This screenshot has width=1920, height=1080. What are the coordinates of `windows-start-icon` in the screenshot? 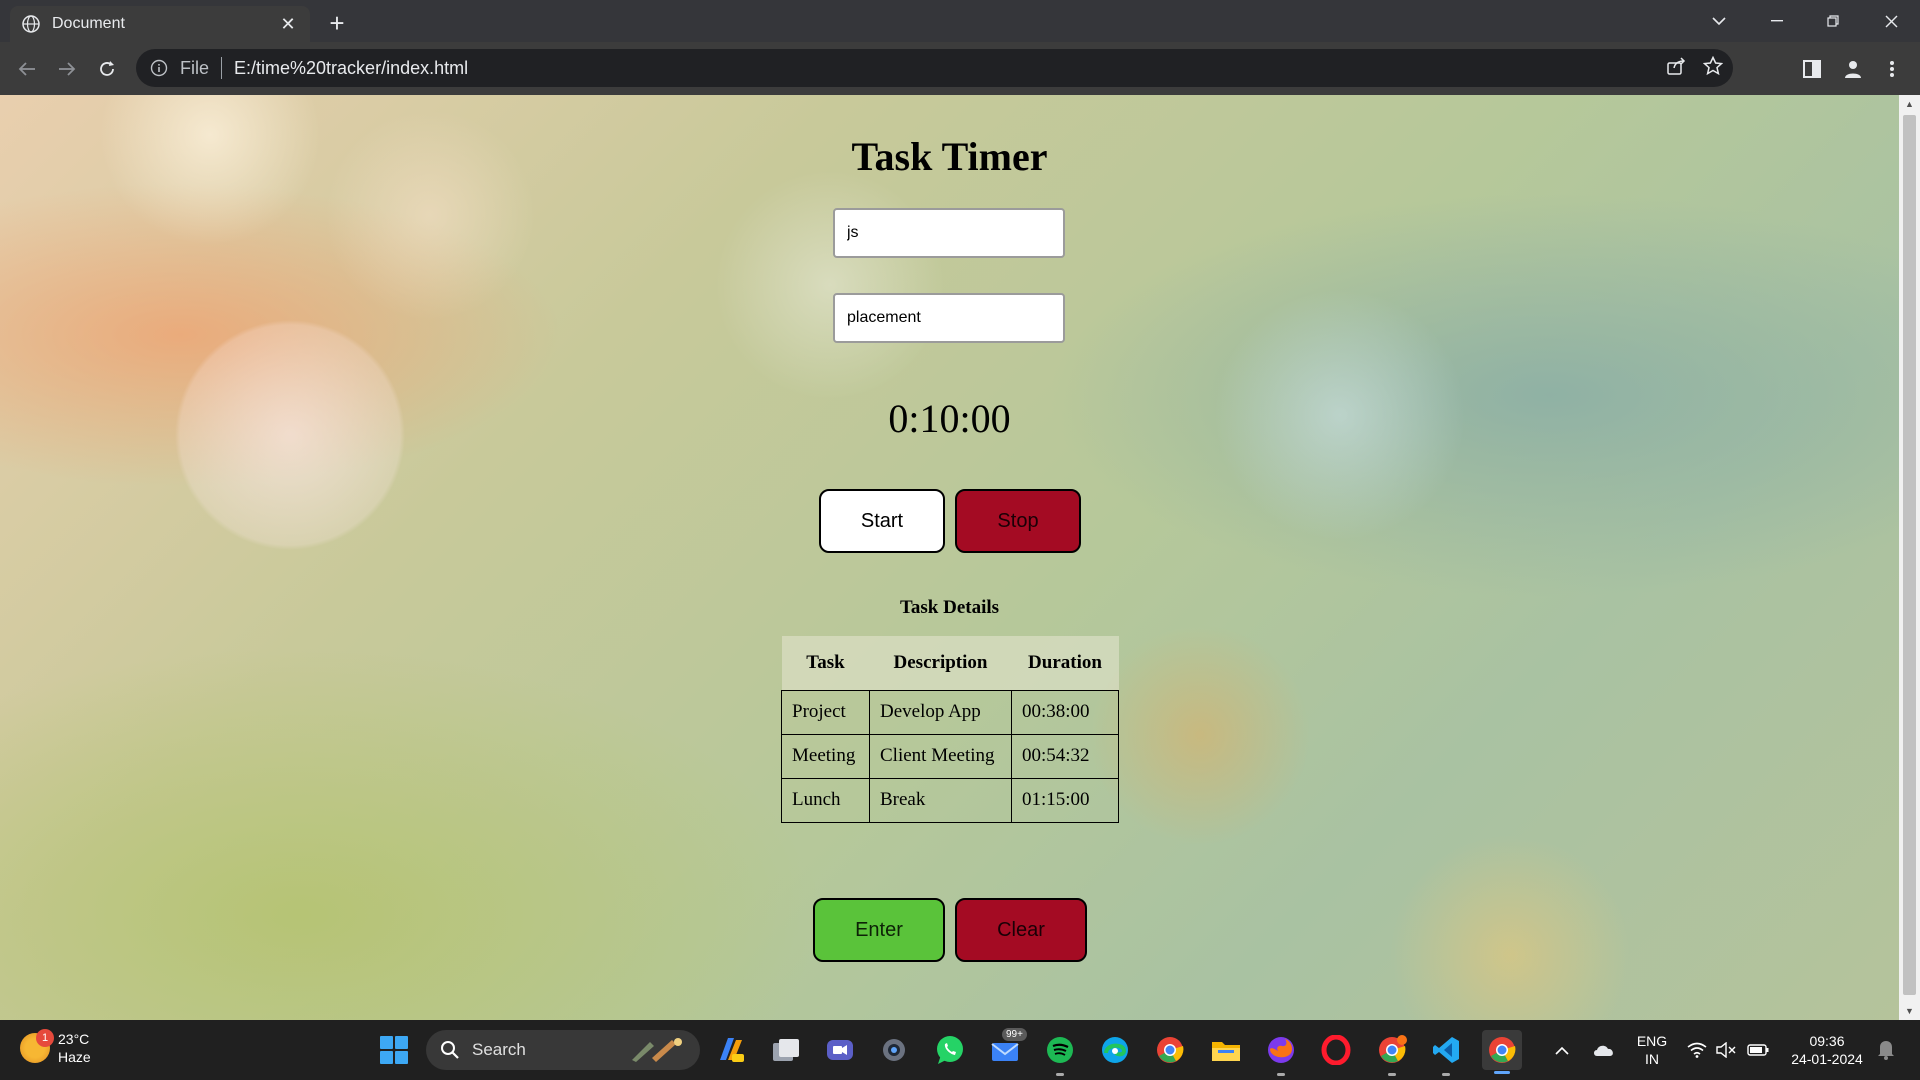 It's located at (394, 1050).